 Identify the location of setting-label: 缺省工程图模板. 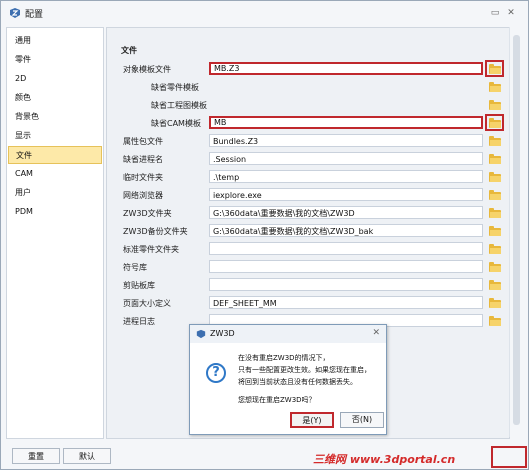
(179, 105).